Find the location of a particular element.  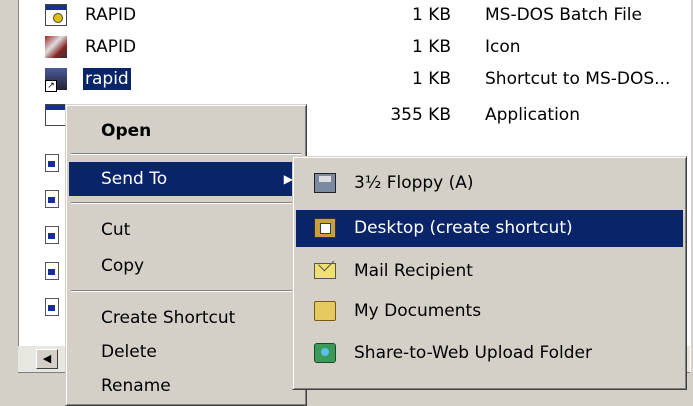

send-to-share-web: Share-to-Web Upload Folder is located at coordinates (489, 353).